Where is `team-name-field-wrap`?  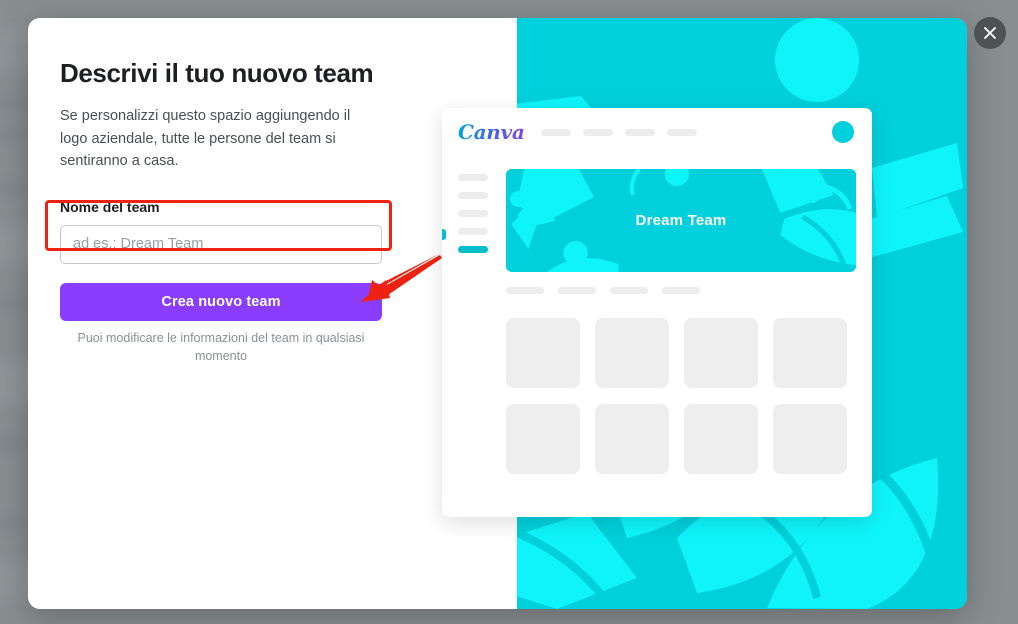
team-name-field-wrap is located at coordinates (272, 244).